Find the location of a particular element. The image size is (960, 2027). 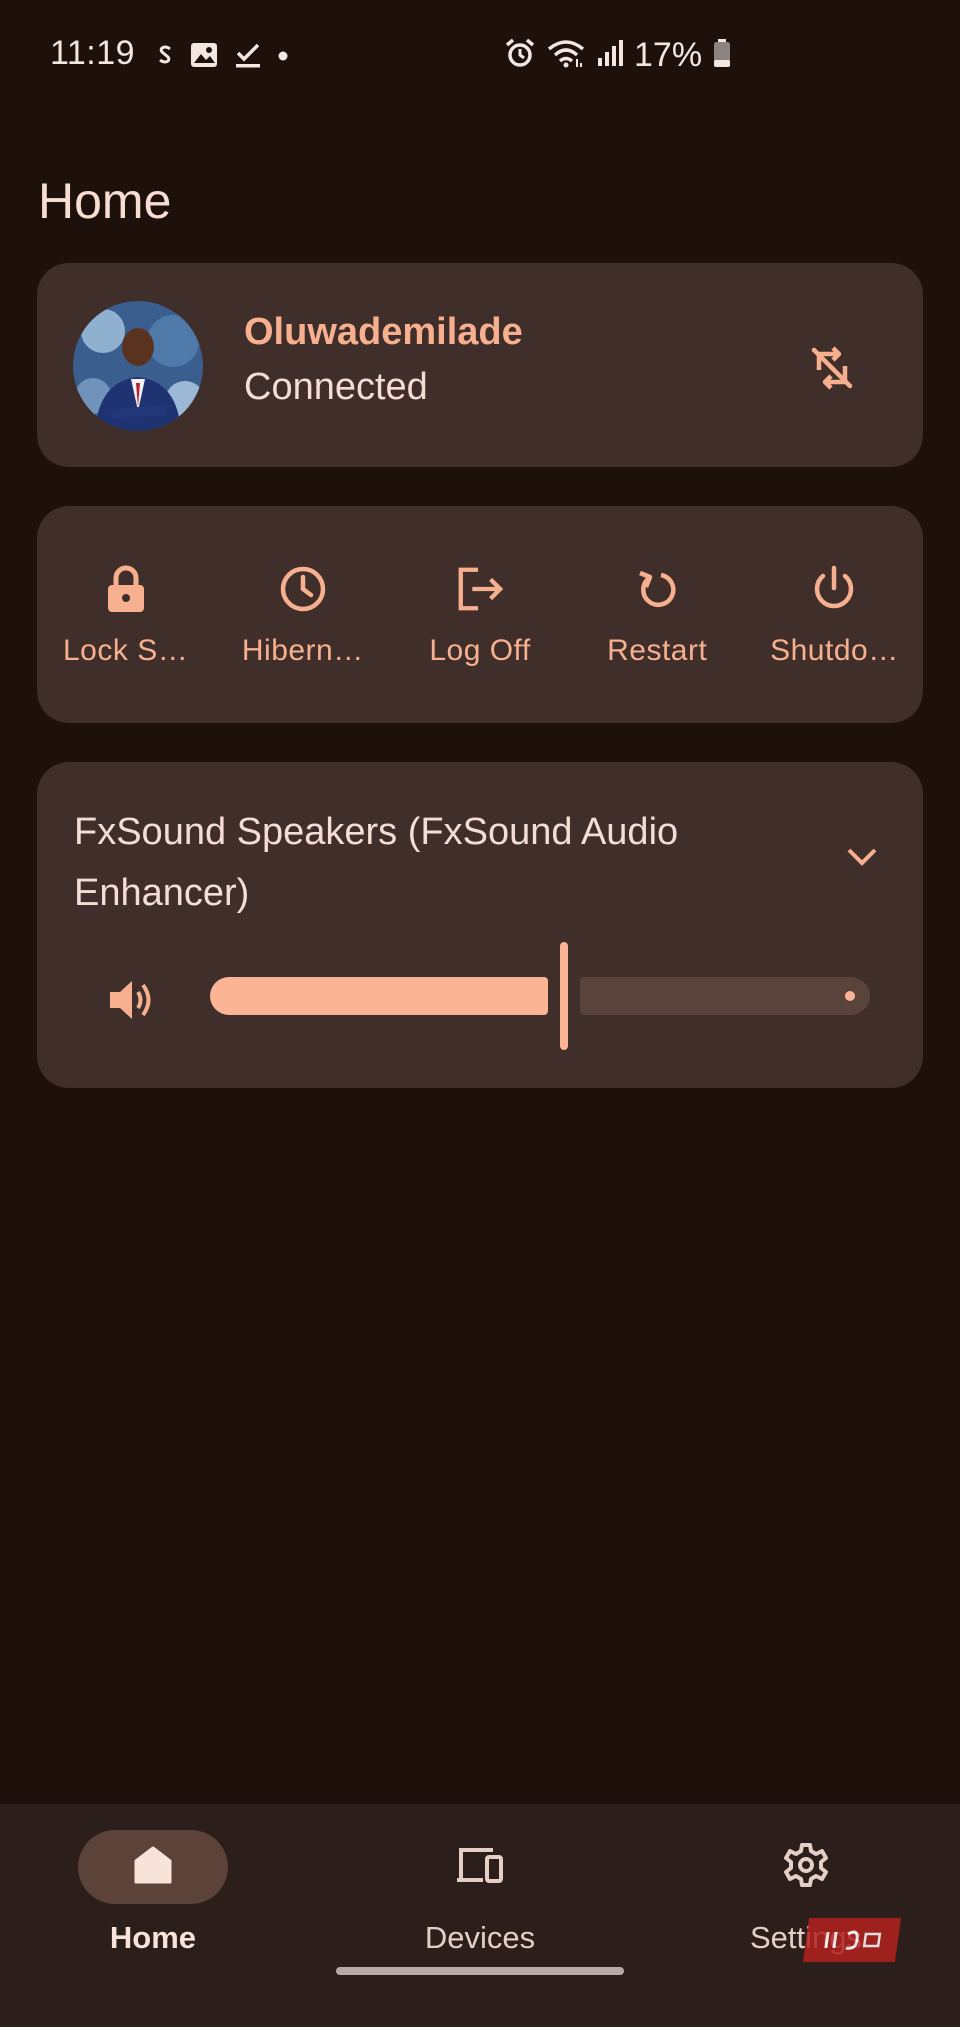

volume-slider-active-track is located at coordinates (379, 996).